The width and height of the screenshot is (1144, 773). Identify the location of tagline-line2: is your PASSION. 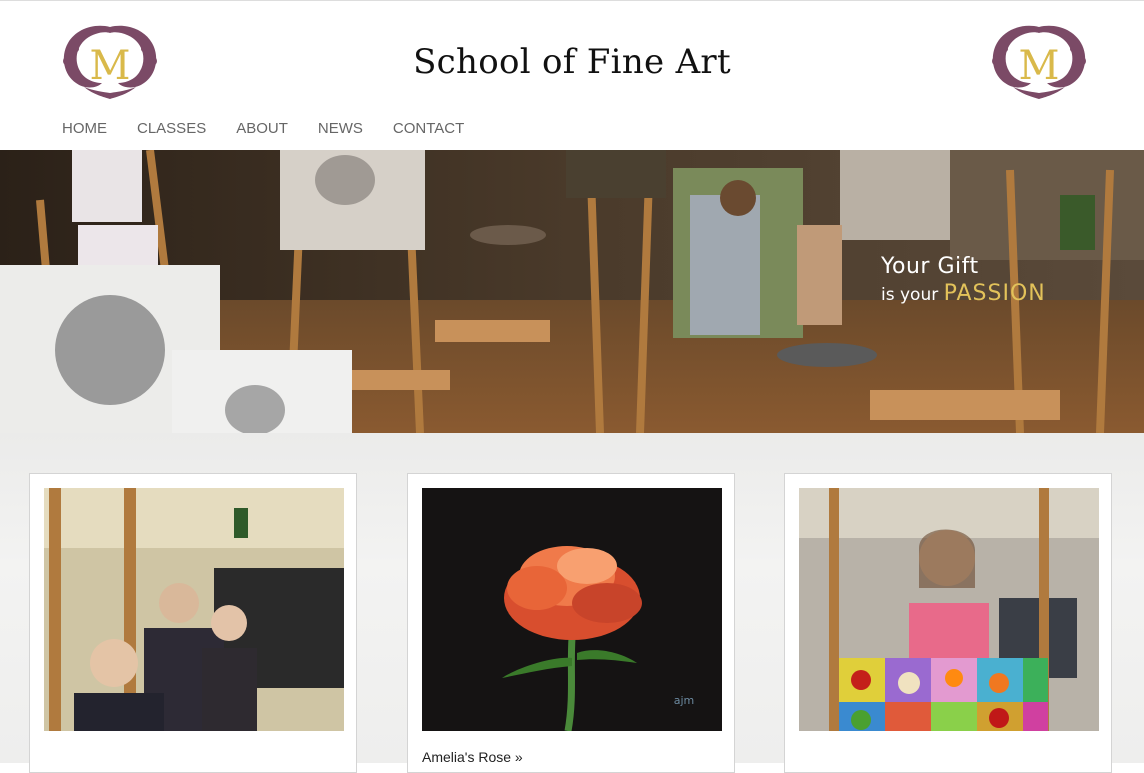
(963, 293).